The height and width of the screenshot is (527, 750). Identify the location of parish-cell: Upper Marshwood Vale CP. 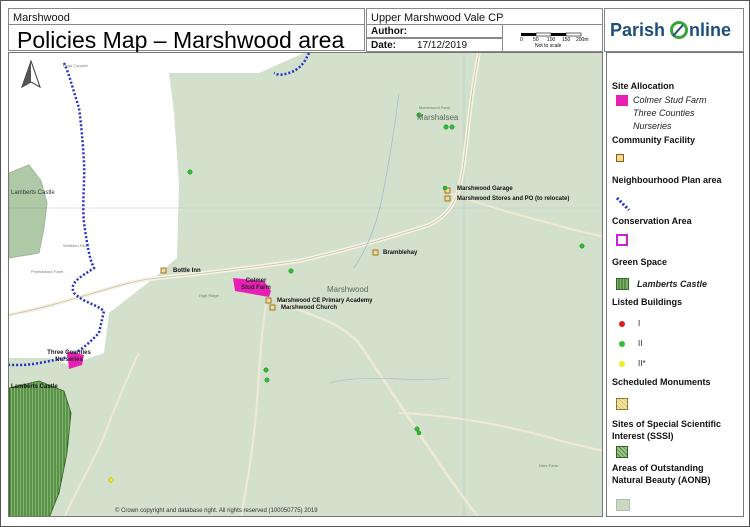
(484, 16).